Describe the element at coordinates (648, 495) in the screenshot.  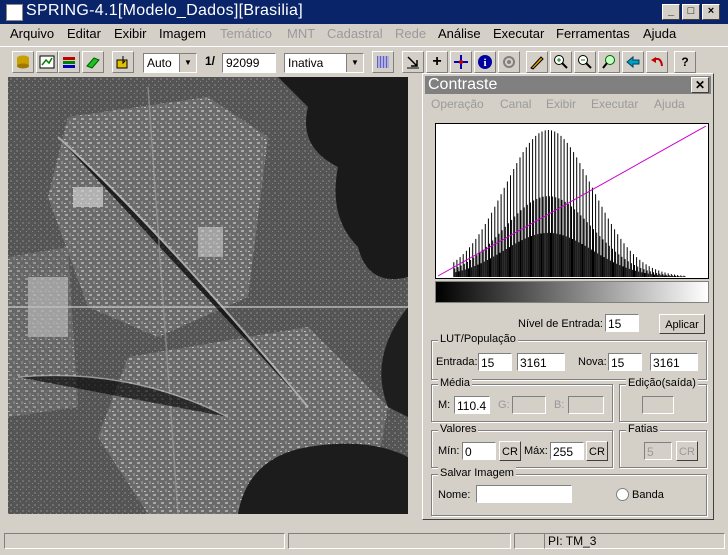
I see `banda-label: Banda` at that location.